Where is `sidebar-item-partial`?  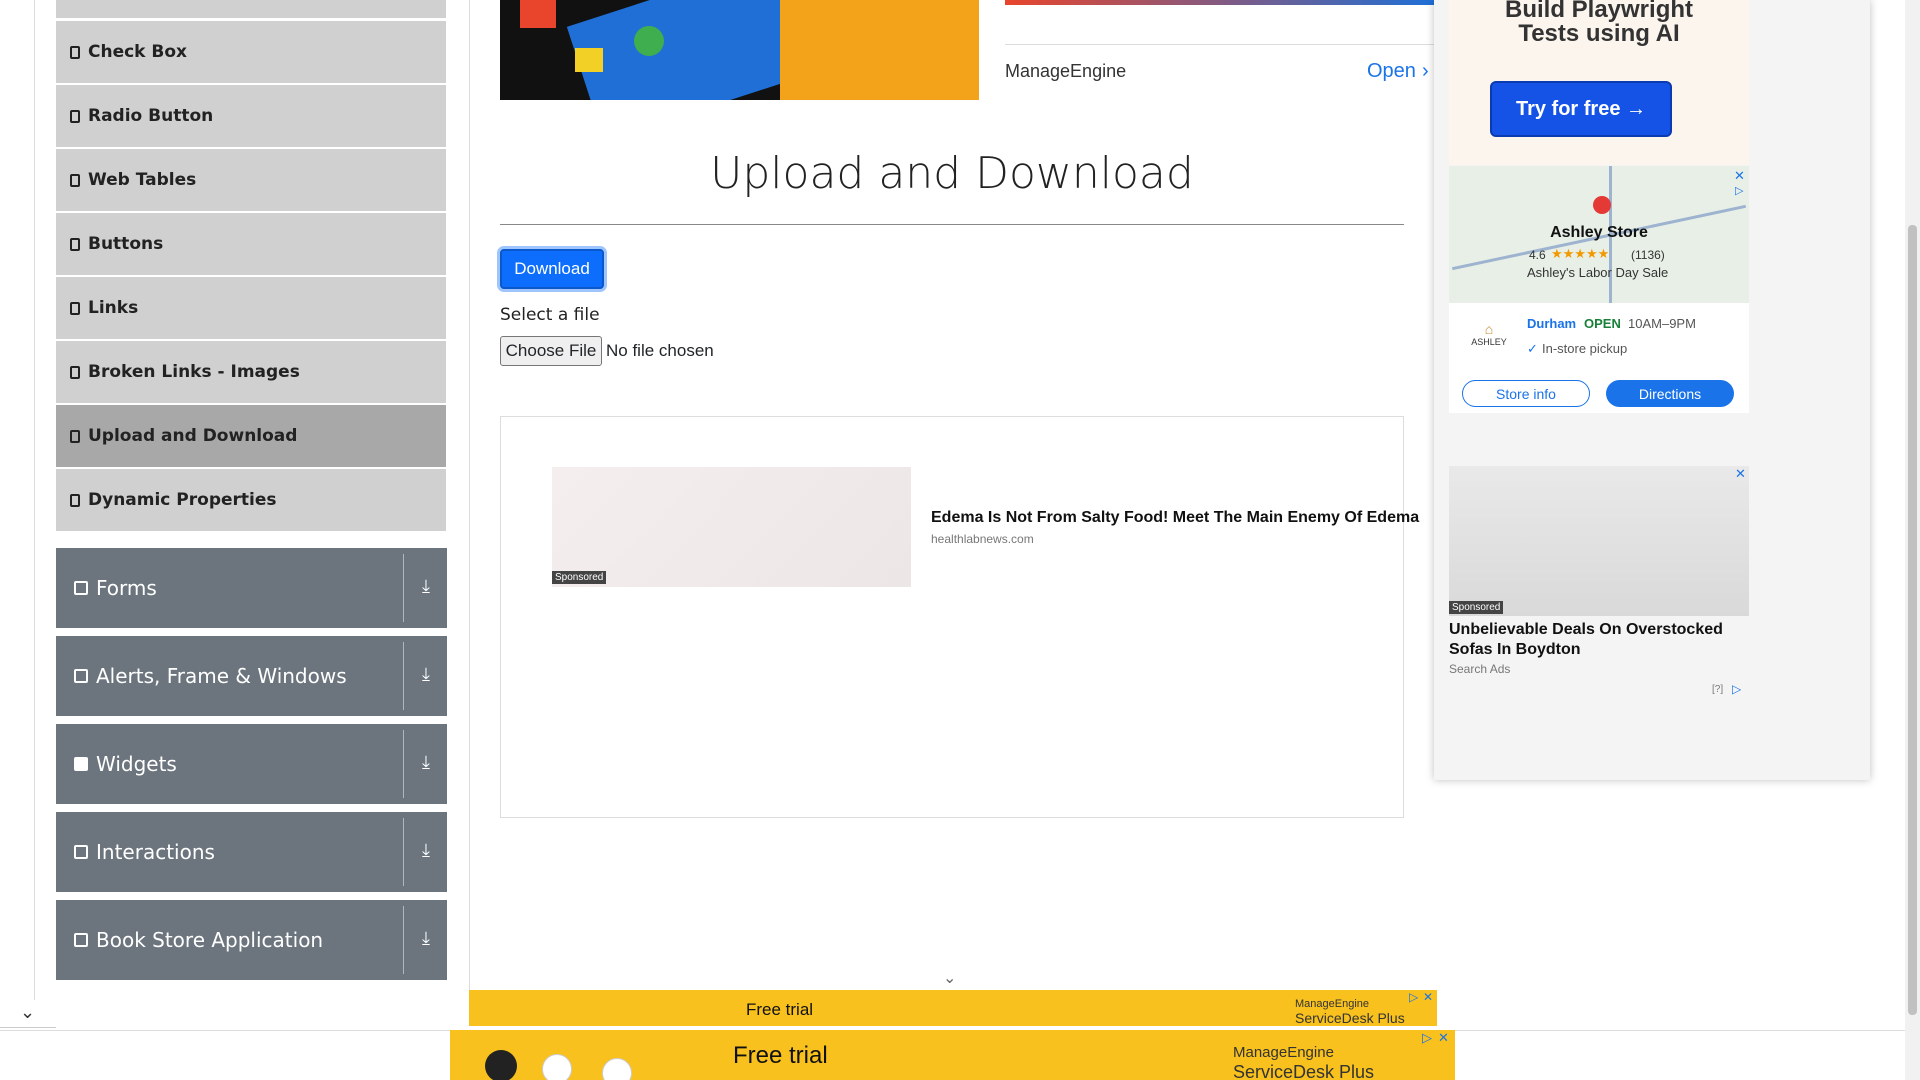
sidebar-item-partial is located at coordinates (251, 9).